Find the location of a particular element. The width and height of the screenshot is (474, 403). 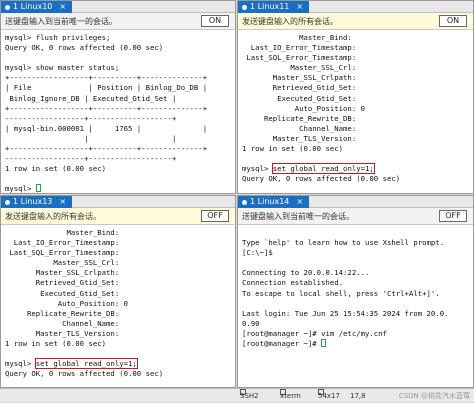

terminal-line: 1 row in set (0.00 sec) is located at coordinates (56, 169).